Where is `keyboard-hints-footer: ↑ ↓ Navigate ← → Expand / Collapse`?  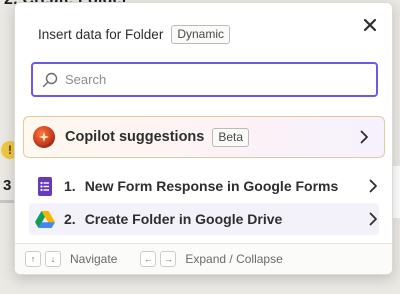
keyboard-hints-footer: ↑ ↓ Navigate ← → Expand / Collapse is located at coordinates (203, 258).